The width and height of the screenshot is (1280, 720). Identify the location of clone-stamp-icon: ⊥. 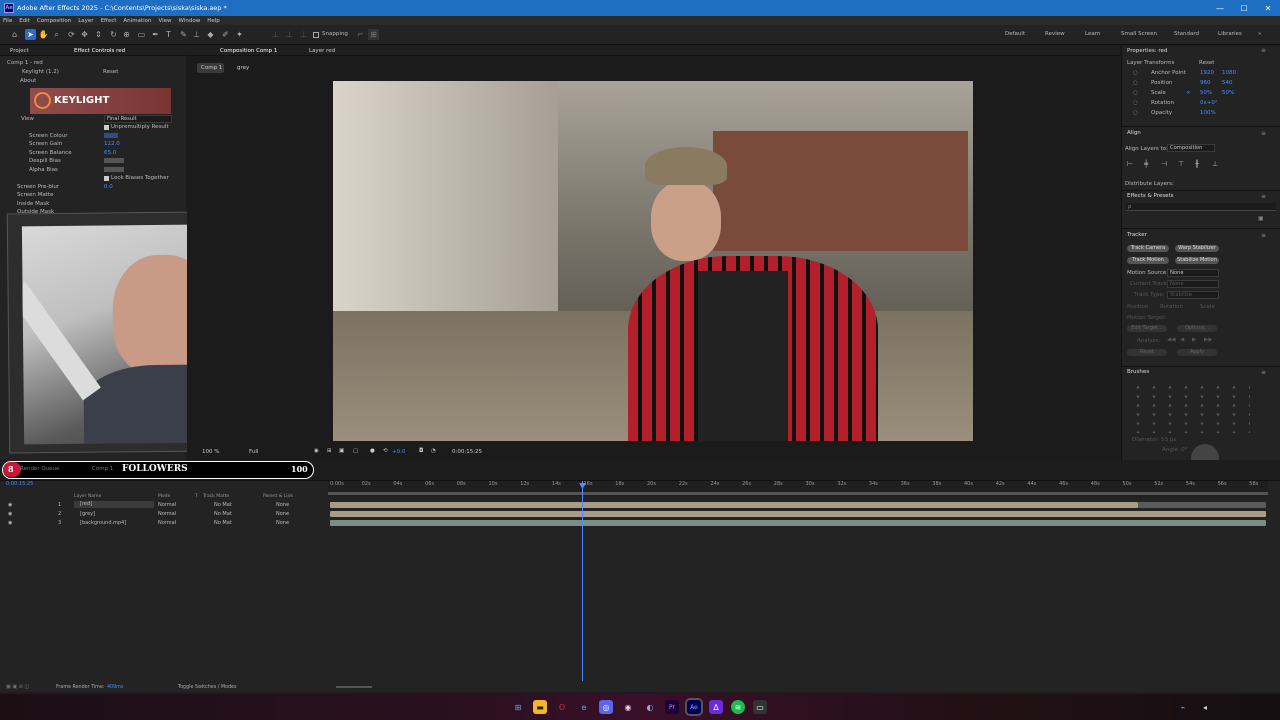
(196, 34).